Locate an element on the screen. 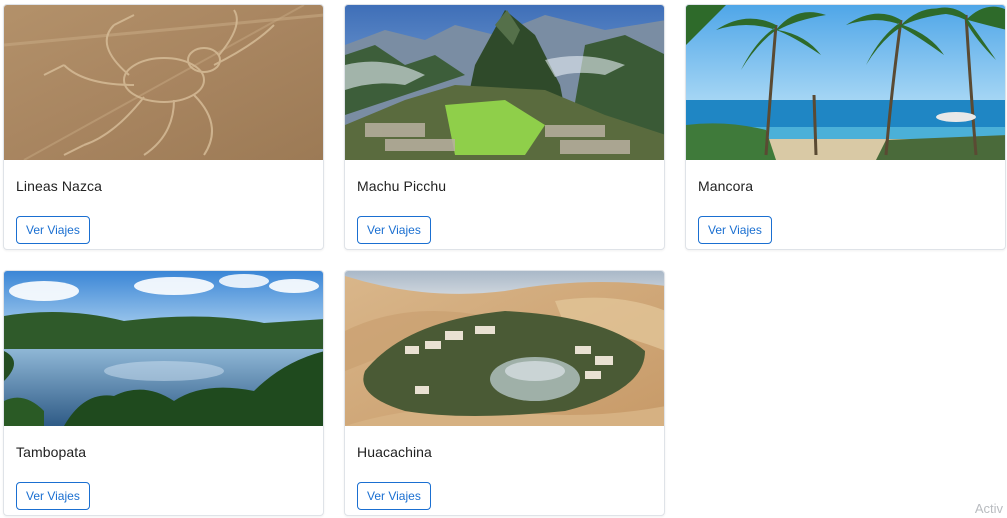  card-title: Mancora is located at coordinates (726, 186).